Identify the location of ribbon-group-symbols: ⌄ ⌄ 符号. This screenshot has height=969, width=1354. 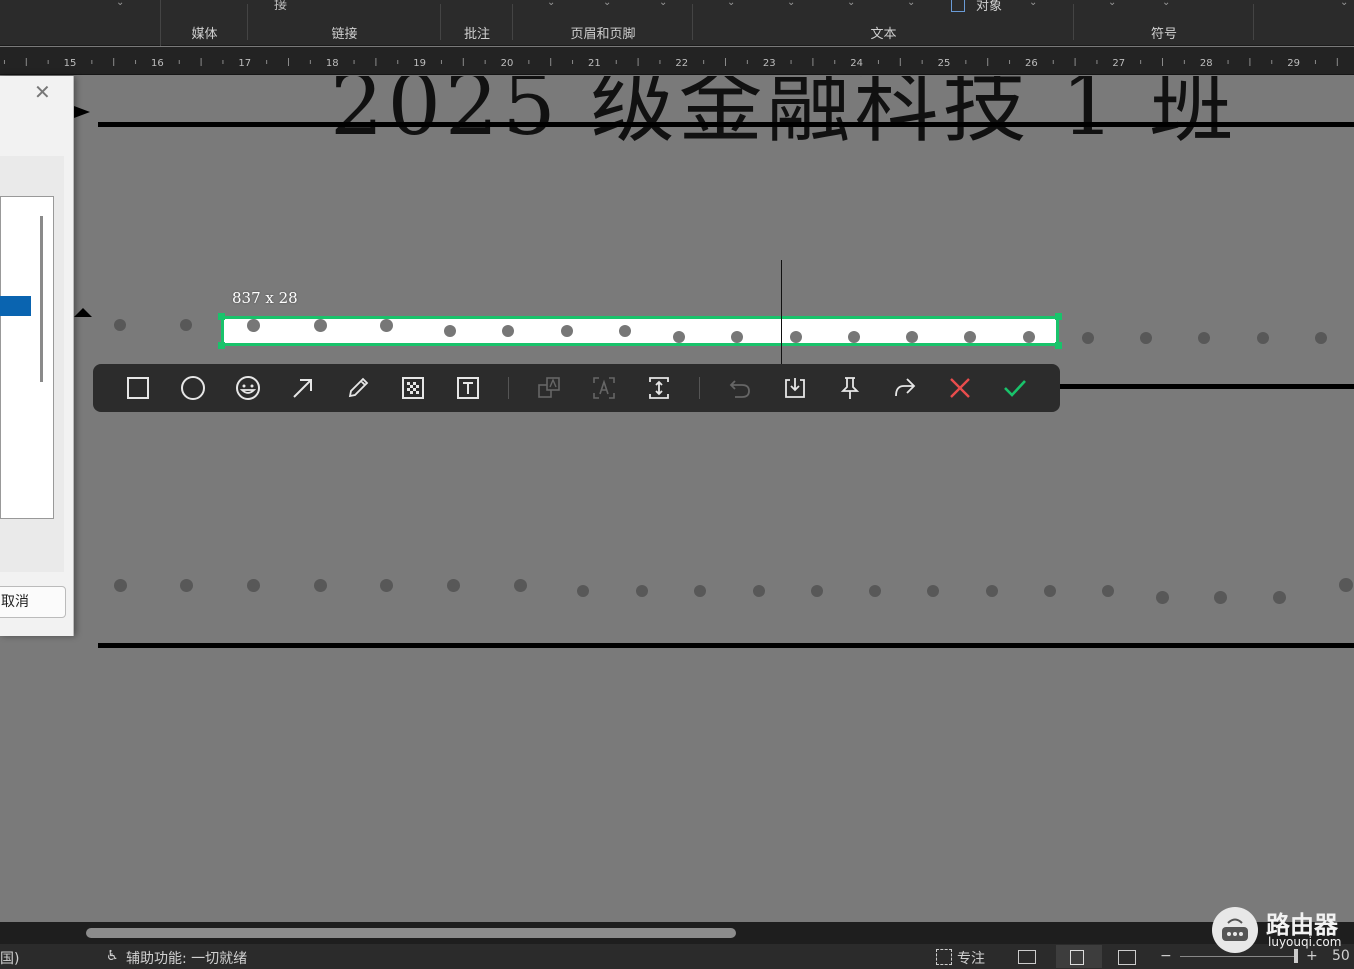
(1164, 23).